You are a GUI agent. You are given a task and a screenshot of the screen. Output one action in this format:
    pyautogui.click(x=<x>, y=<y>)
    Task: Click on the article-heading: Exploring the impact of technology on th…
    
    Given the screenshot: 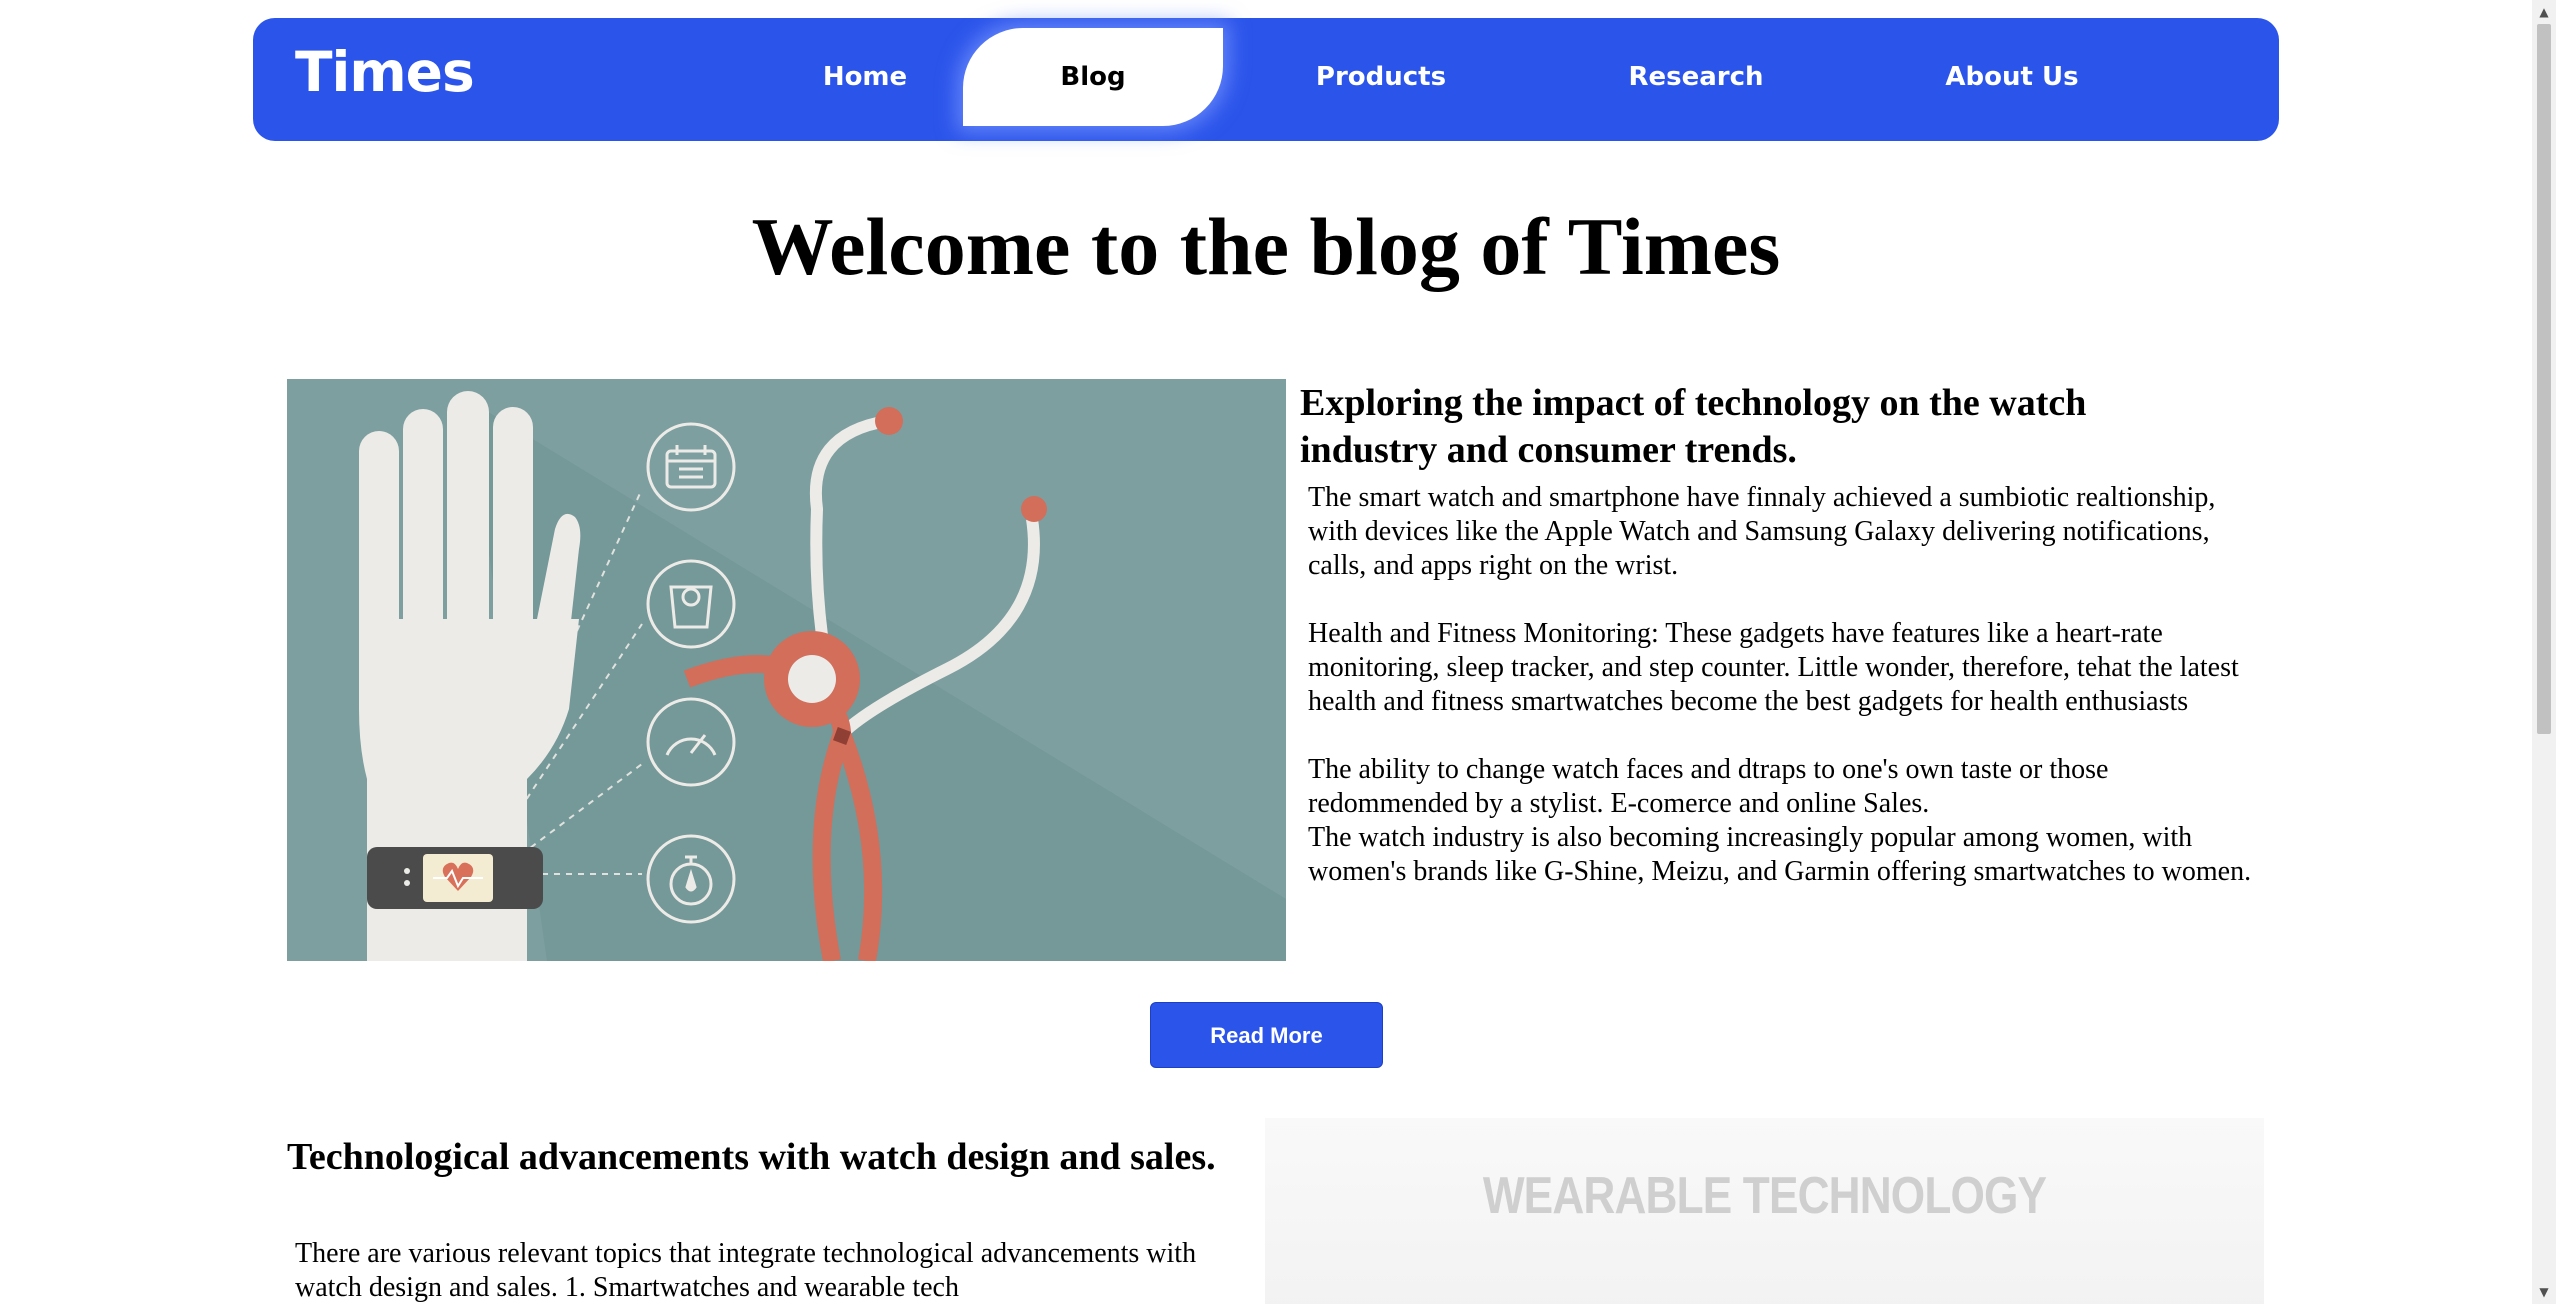 What is the action you would take?
    pyautogui.click(x=1693, y=426)
    